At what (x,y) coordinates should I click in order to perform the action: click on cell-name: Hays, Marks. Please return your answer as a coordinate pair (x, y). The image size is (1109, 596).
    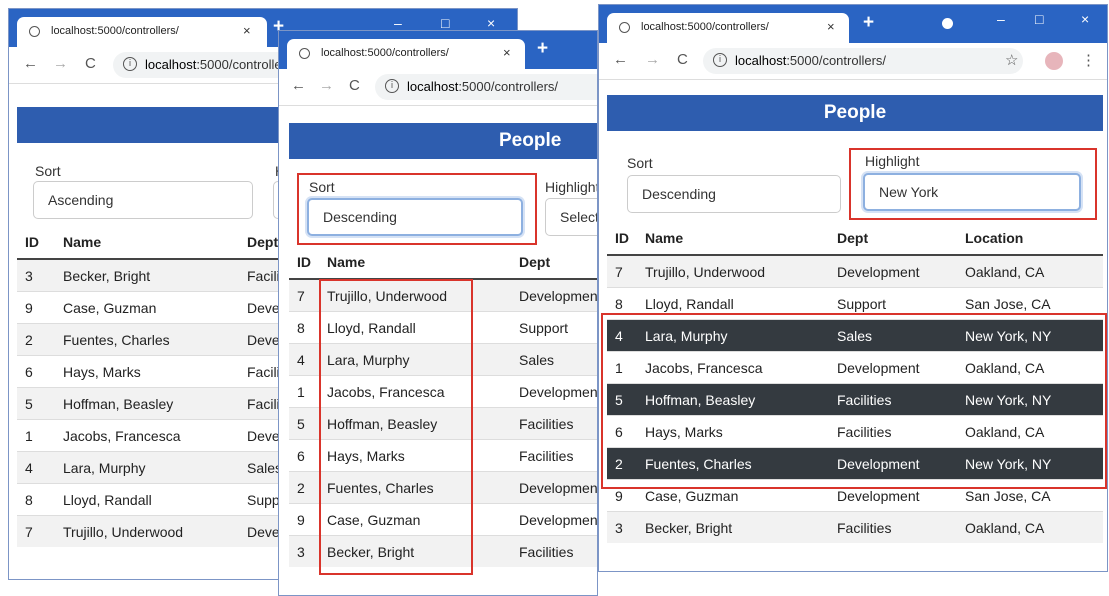
    Looking at the image, I should click on (147, 371).